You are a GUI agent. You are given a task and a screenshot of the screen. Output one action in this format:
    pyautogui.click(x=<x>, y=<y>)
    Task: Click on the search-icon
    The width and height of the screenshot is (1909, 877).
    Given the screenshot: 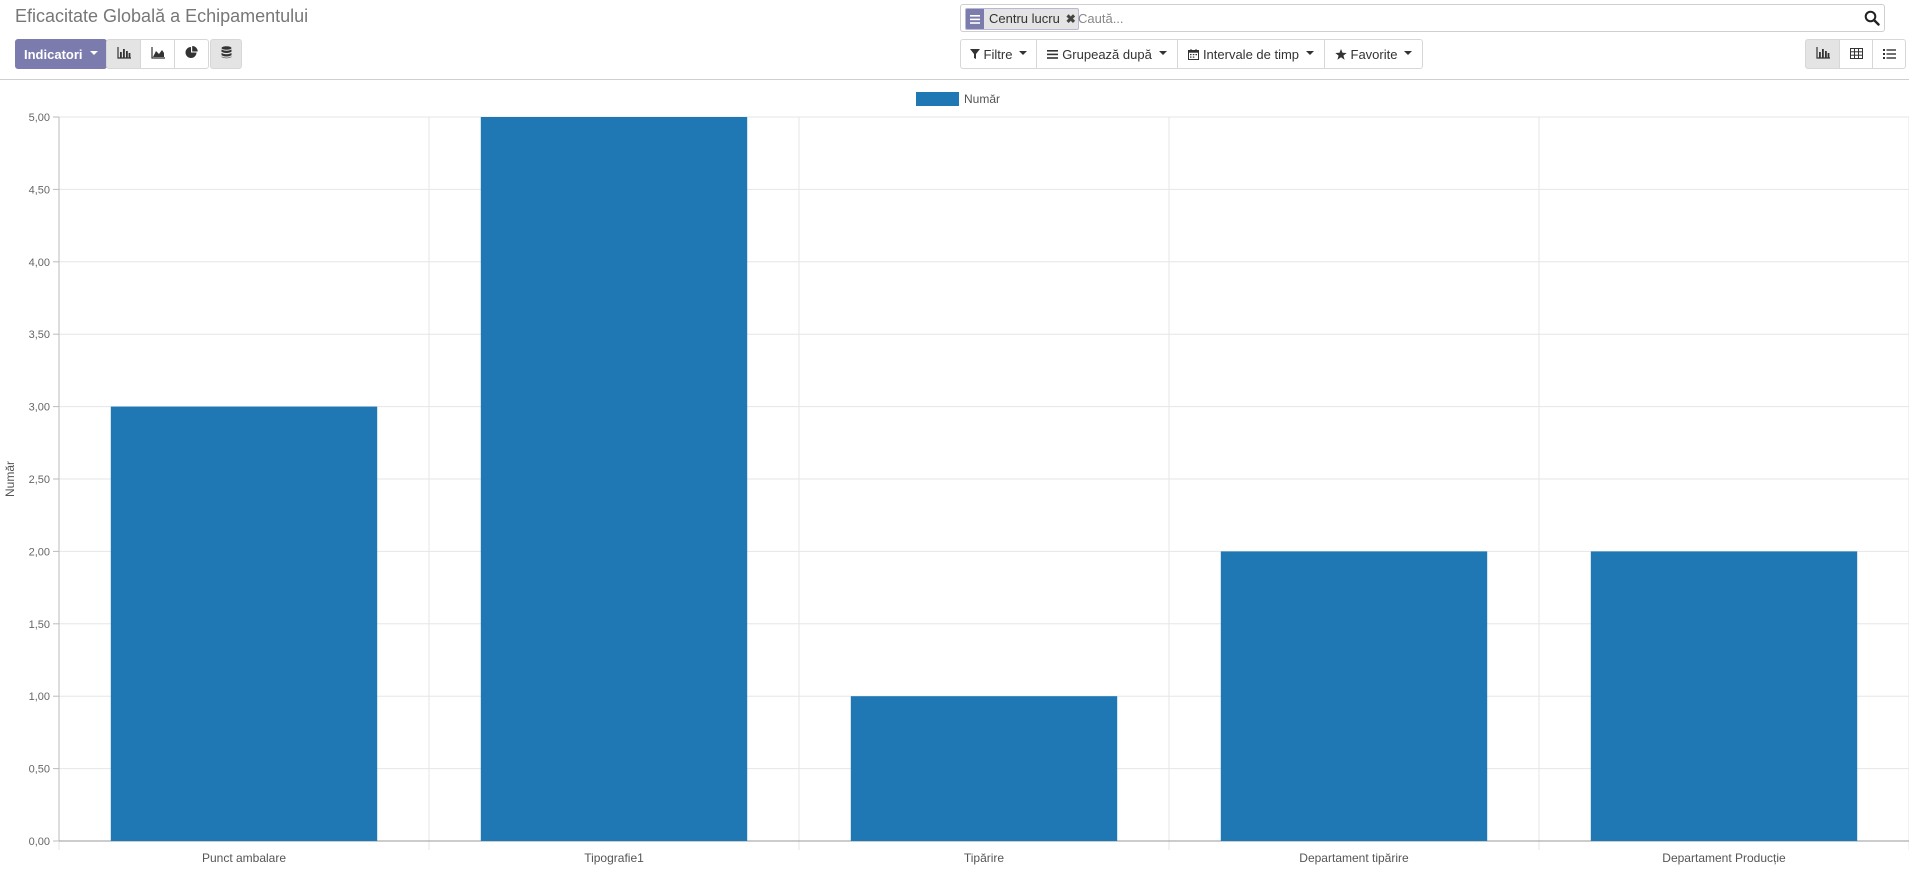 What is the action you would take?
    pyautogui.click(x=1872, y=18)
    